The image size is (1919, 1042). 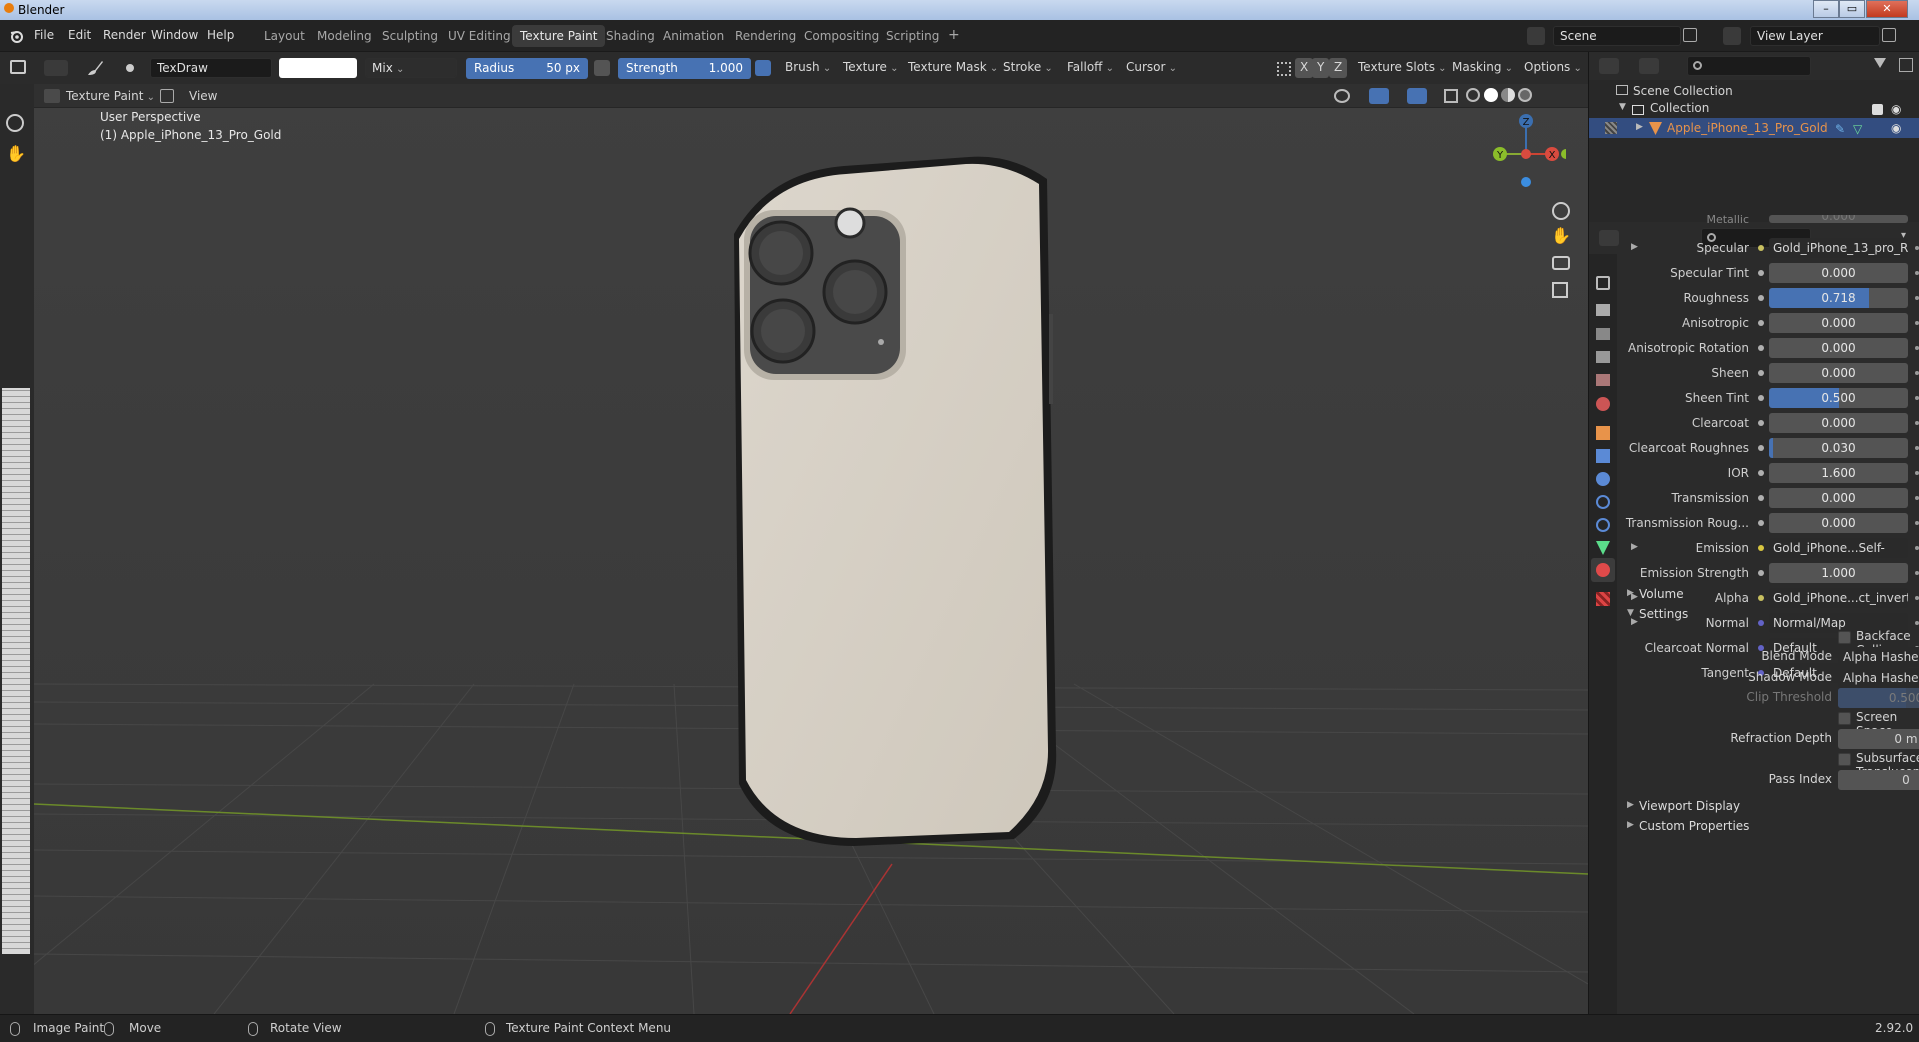 What do you see at coordinates (1815, 36) in the screenshot?
I see `view-layer-field: View Layer` at bounding box center [1815, 36].